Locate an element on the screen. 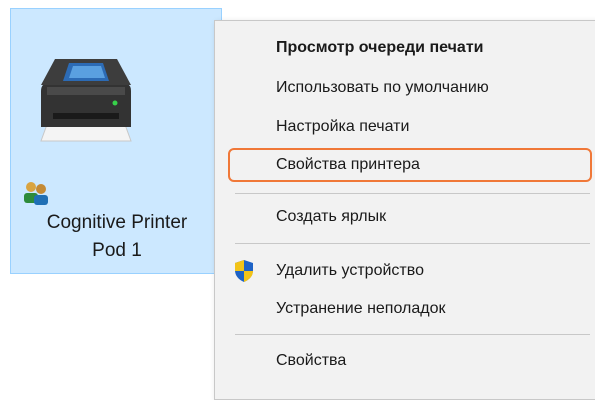  printer-icon is located at coordinates (86, 100).